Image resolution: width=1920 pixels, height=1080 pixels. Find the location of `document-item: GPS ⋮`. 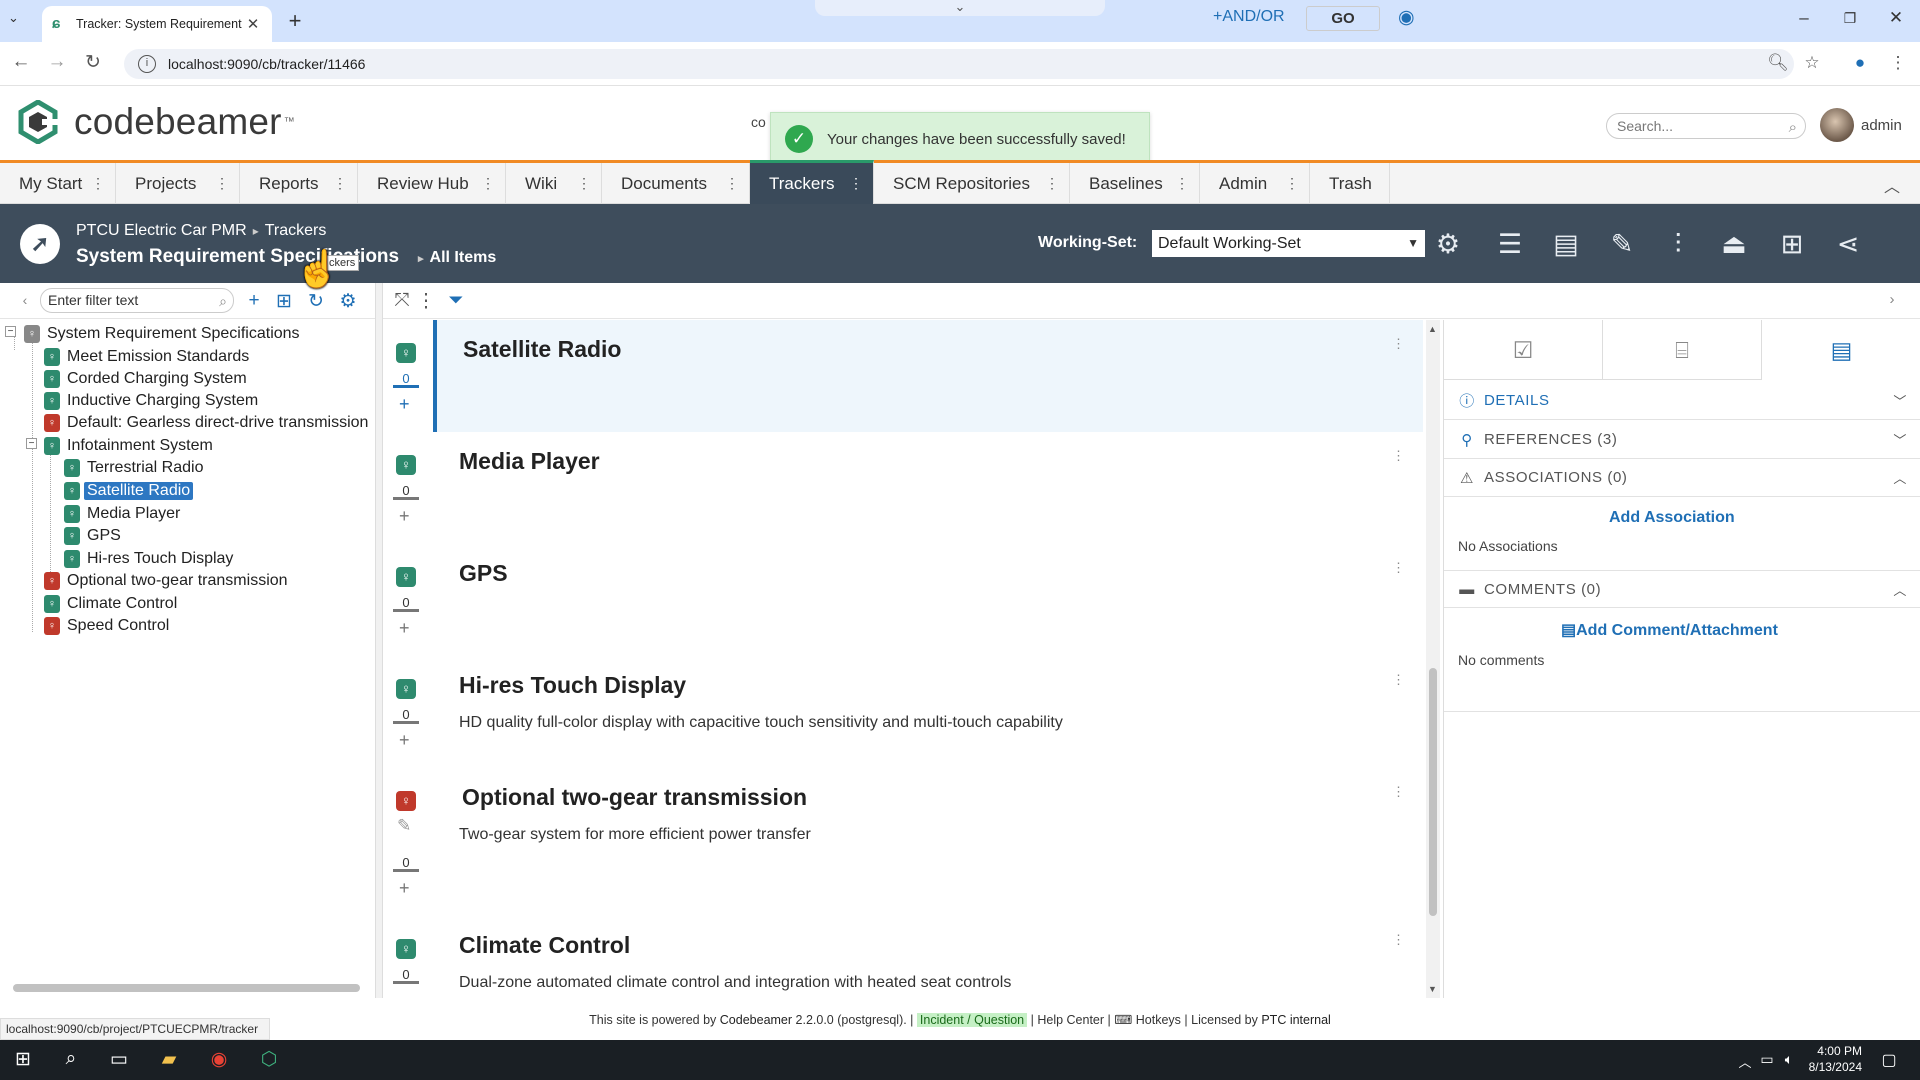

document-item: GPS ⋮ is located at coordinates (928, 600).